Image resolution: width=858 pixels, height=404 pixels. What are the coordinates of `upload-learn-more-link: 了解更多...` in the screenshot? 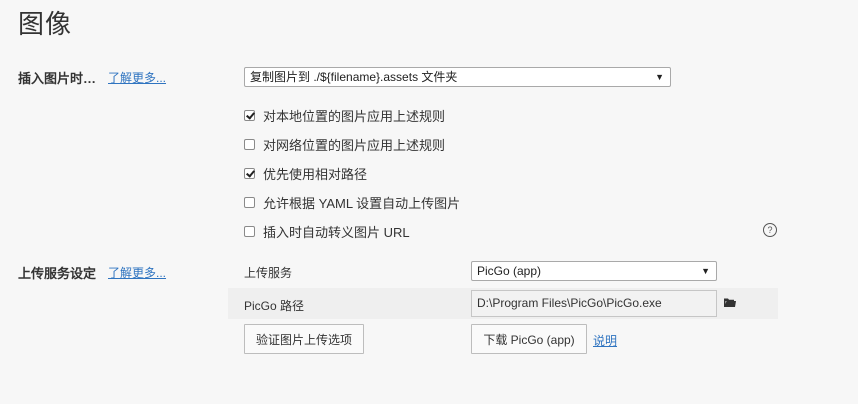 It's located at (137, 272).